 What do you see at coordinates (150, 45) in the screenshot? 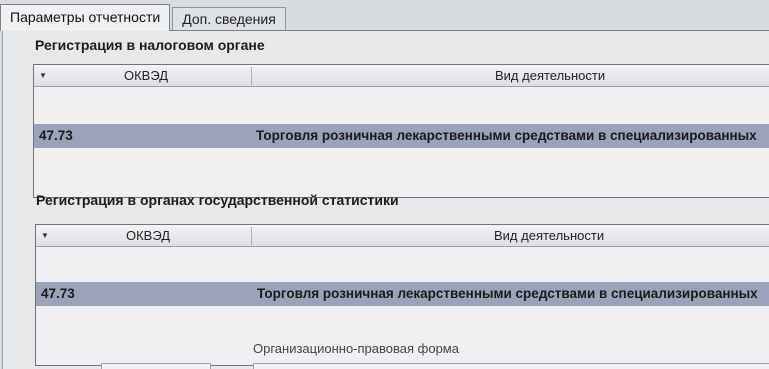
I see `tax-registration-title: Регистрация в налоговом органе` at bounding box center [150, 45].